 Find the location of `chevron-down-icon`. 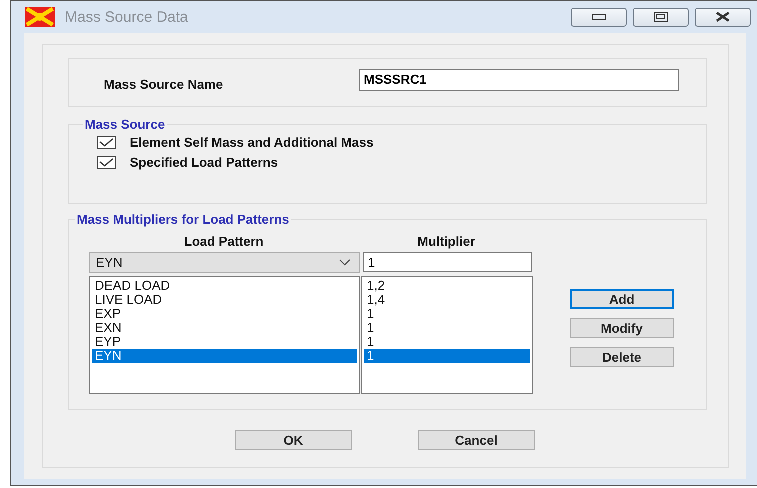

chevron-down-icon is located at coordinates (345, 262).